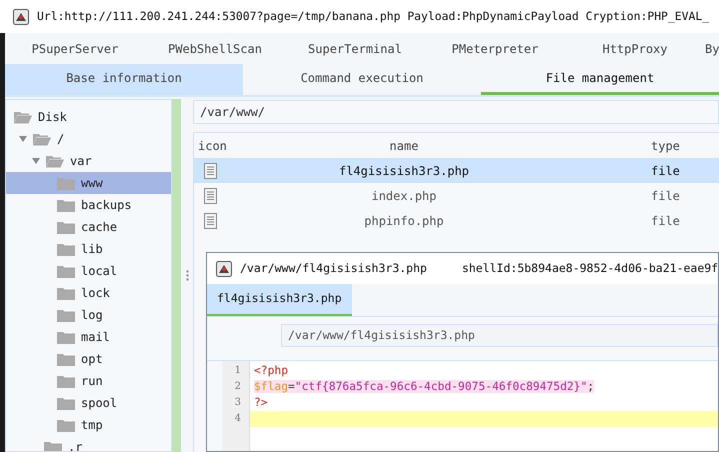 The image size is (719, 452). I want to click on tree-item: .r, so click(88, 443).